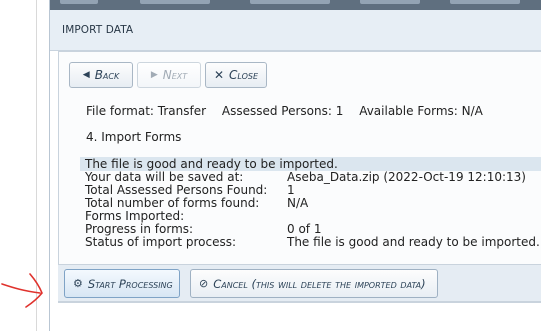 Image resolution: width=541 pixels, height=331 pixels. Describe the element at coordinates (146, 111) in the screenshot. I see `file-format: File format: Transfer` at that location.